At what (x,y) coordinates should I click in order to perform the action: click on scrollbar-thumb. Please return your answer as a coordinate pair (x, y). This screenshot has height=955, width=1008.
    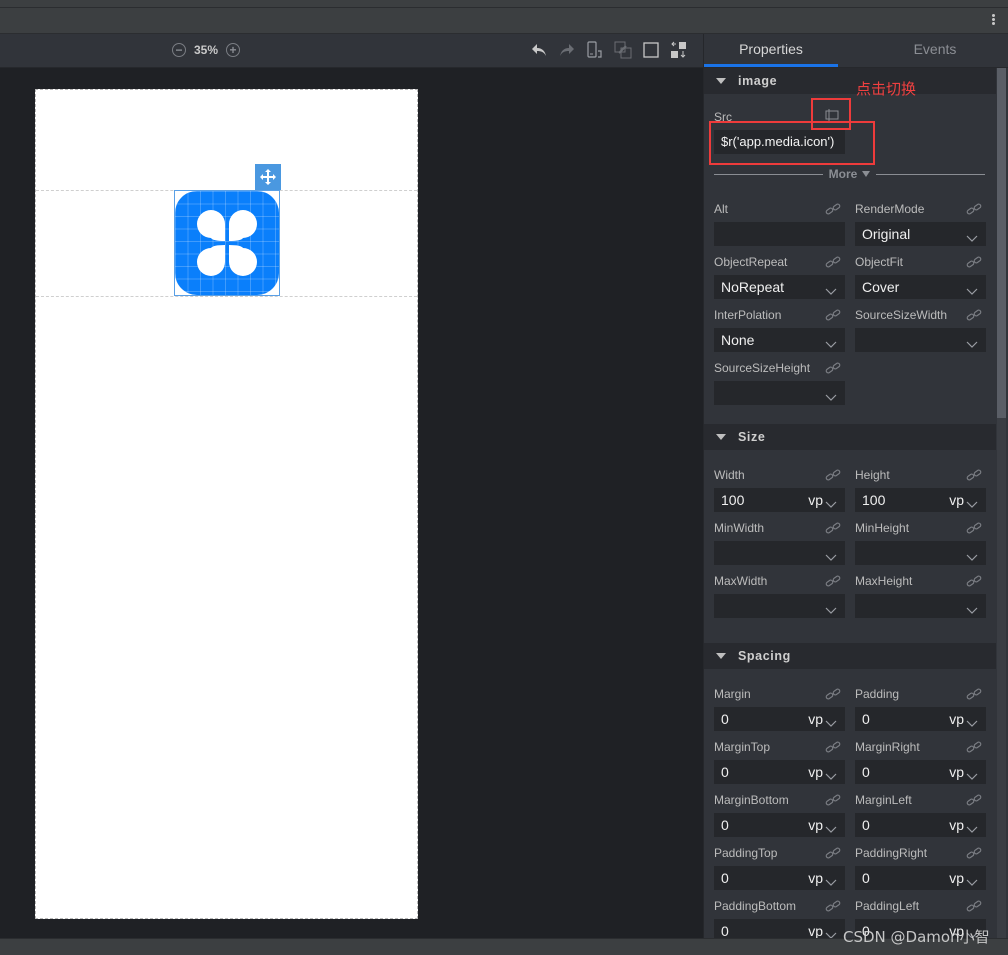
    Looking at the image, I should click on (1001, 243).